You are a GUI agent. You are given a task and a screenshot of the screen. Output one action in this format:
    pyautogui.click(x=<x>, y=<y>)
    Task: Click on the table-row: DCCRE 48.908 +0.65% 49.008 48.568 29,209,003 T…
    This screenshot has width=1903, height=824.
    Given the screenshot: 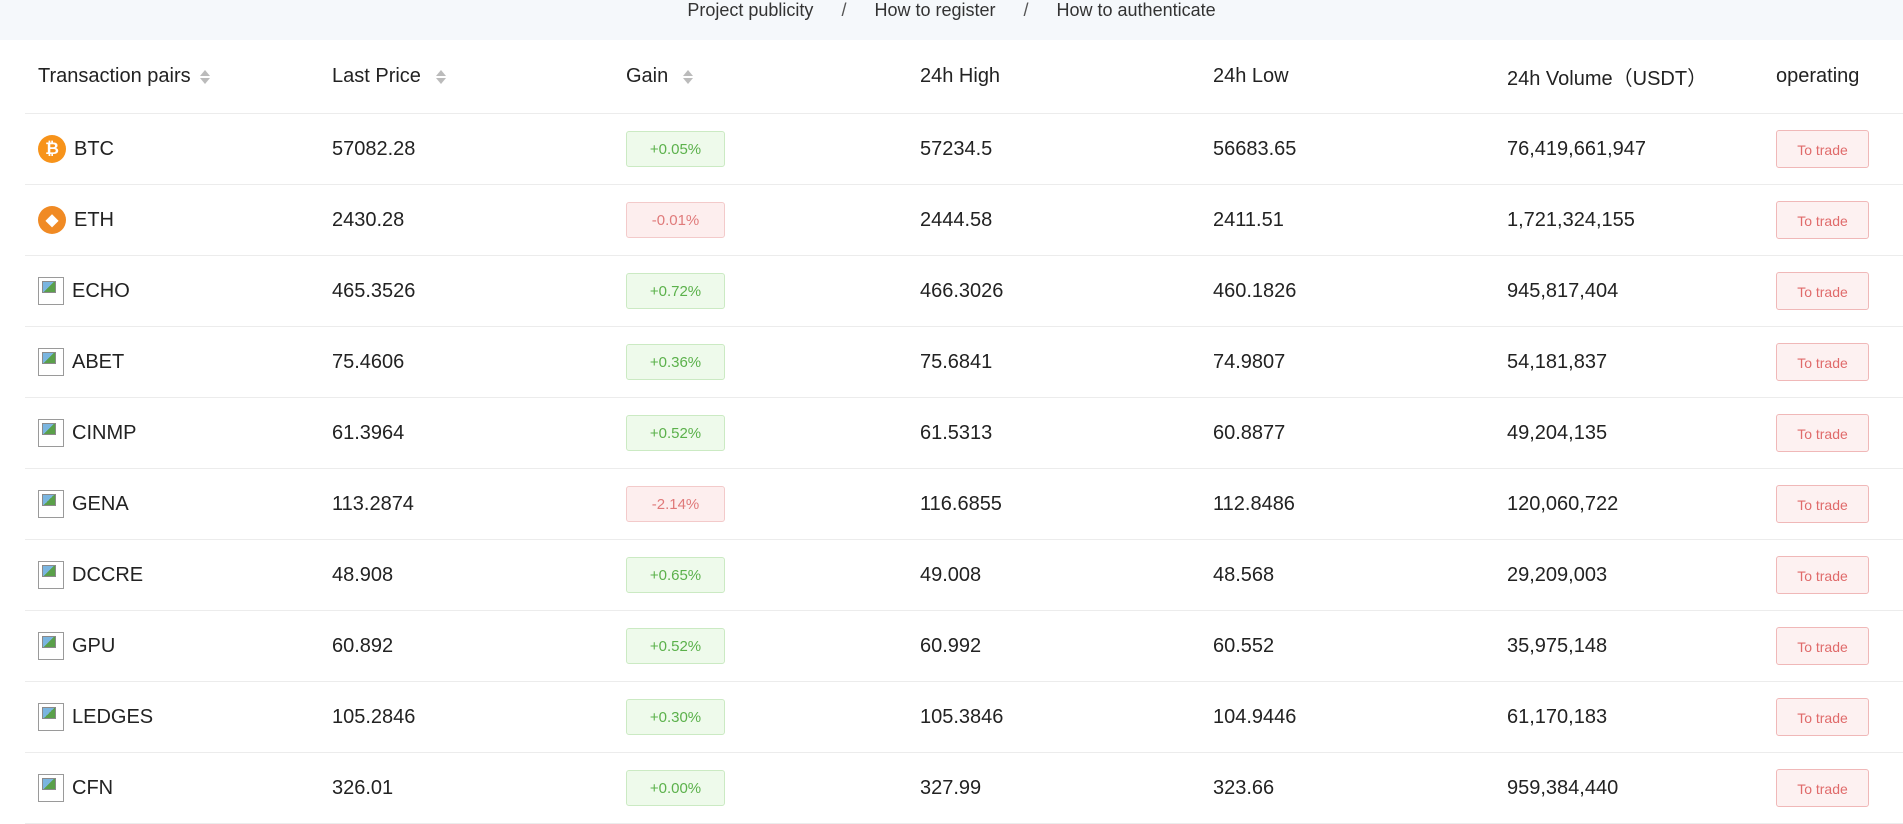 What is the action you would take?
    pyautogui.click(x=964, y=575)
    